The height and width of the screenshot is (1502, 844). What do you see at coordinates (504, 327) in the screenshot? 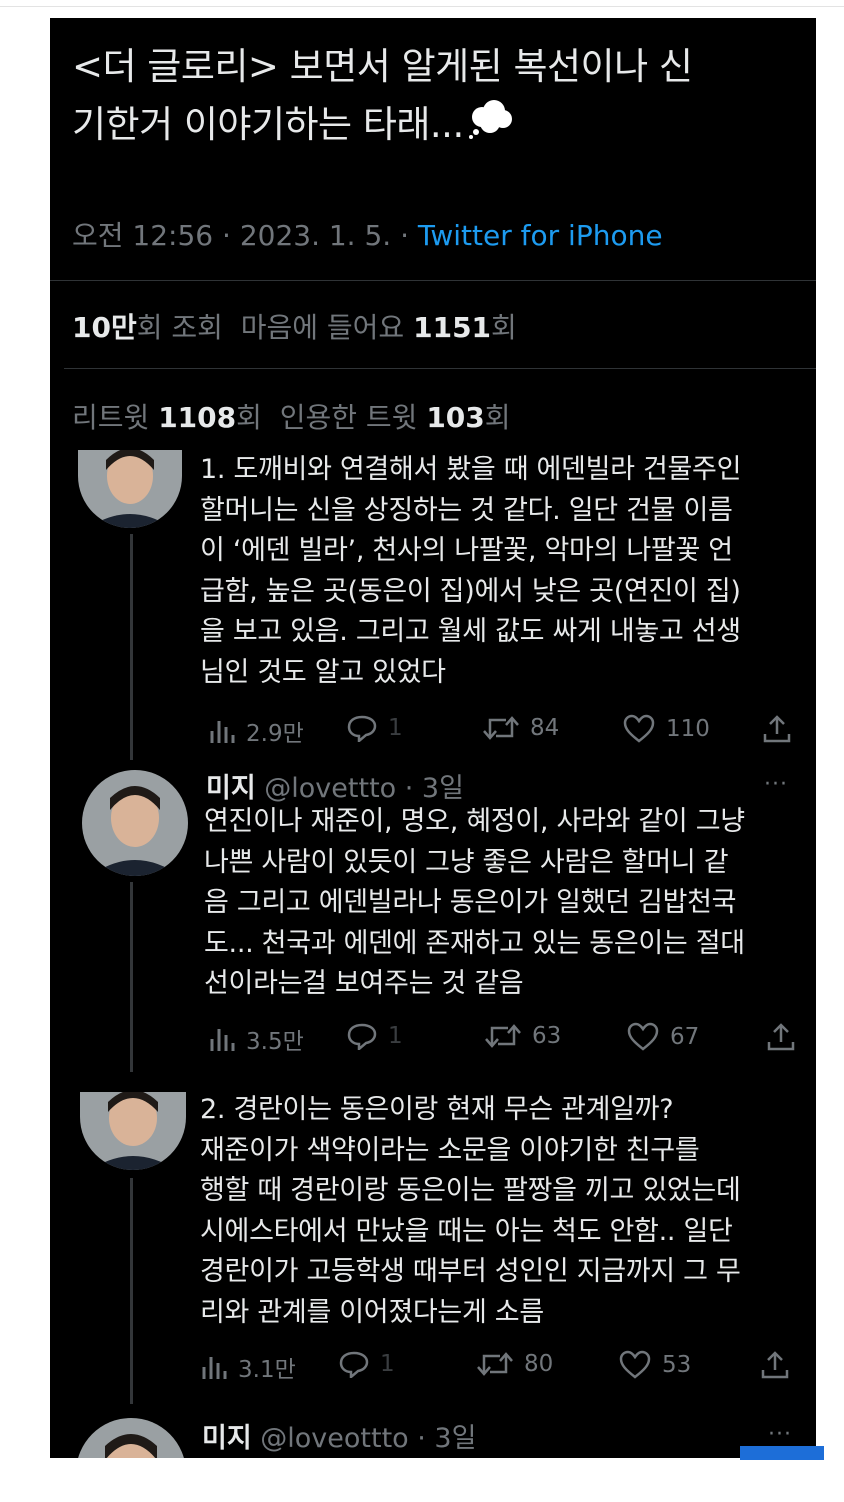
I see `likes-suffix: 회` at bounding box center [504, 327].